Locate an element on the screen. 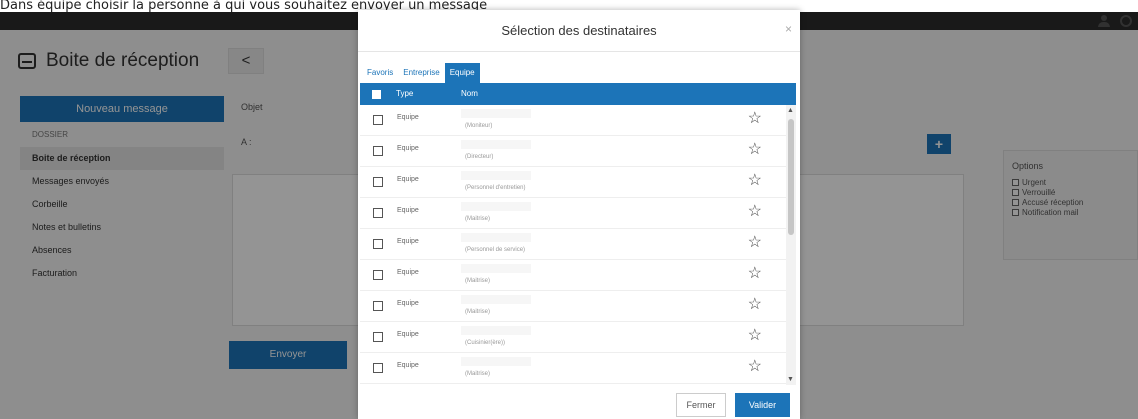 The image size is (1138, 419). scroll-up-icon: ▲ is located at coordinates (790, 110).